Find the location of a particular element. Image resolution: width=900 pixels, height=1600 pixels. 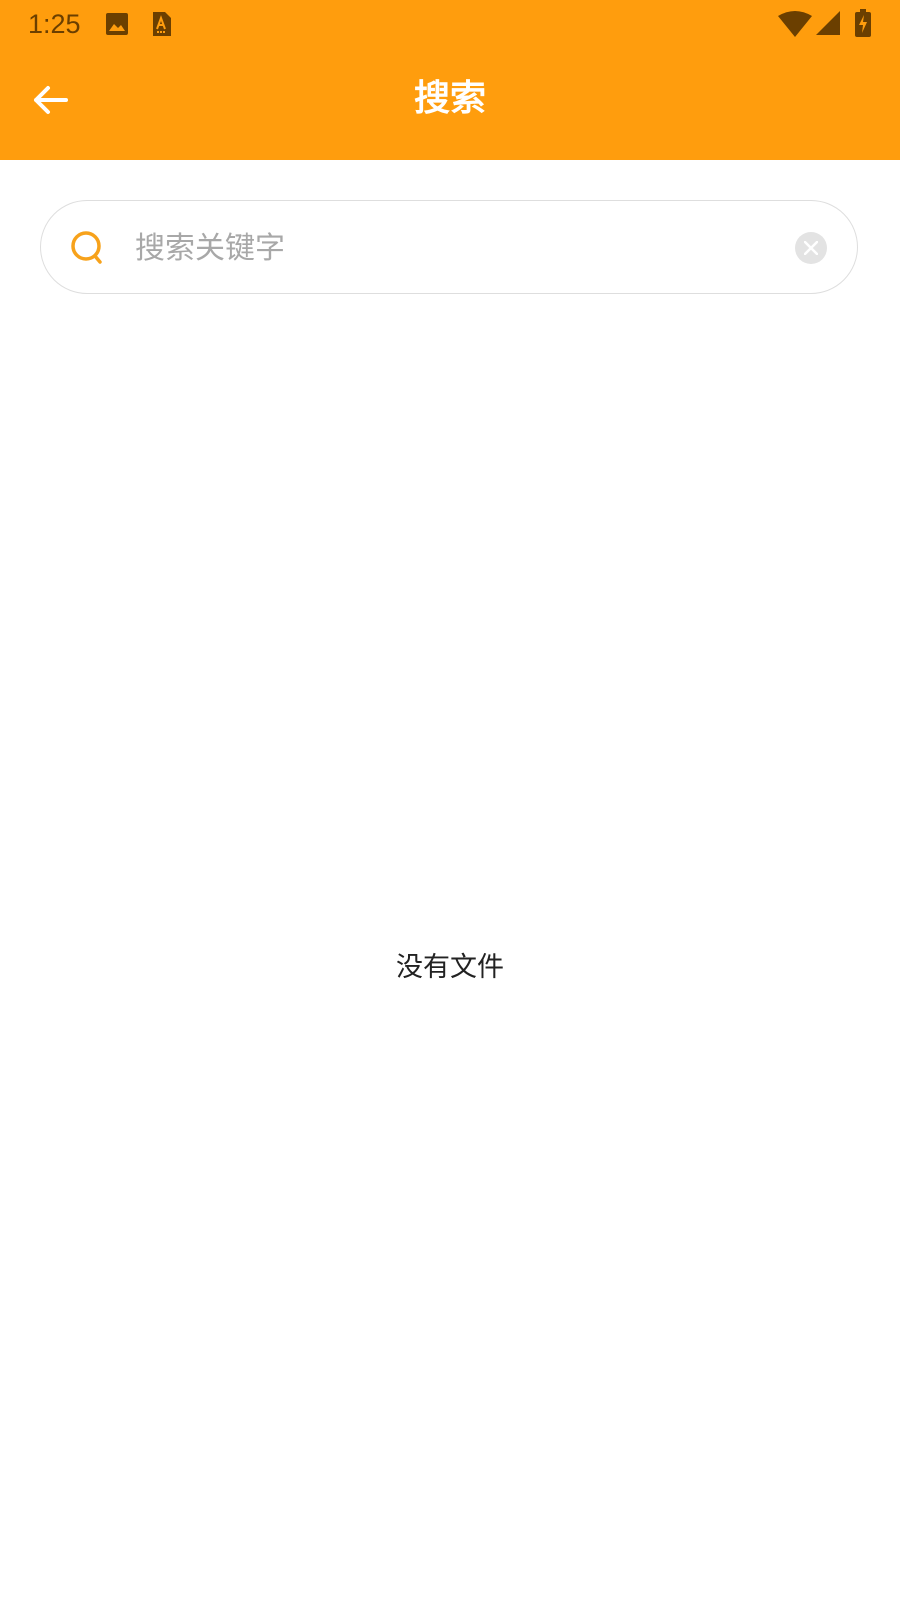

search-bar is located at coordinates (449, 247).